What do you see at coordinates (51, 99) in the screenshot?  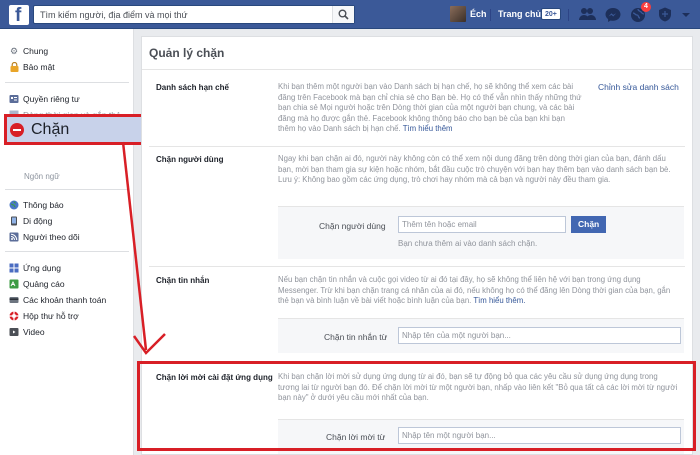 I see `sidebar-item-label: Quyền riêng tư` at bounding box center [51, 99].